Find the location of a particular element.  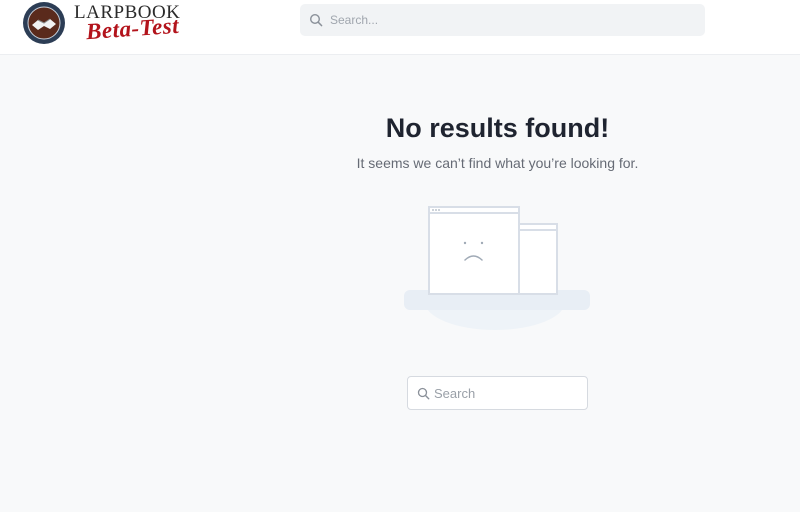

header-search-input is located at coordinates (510, 20).